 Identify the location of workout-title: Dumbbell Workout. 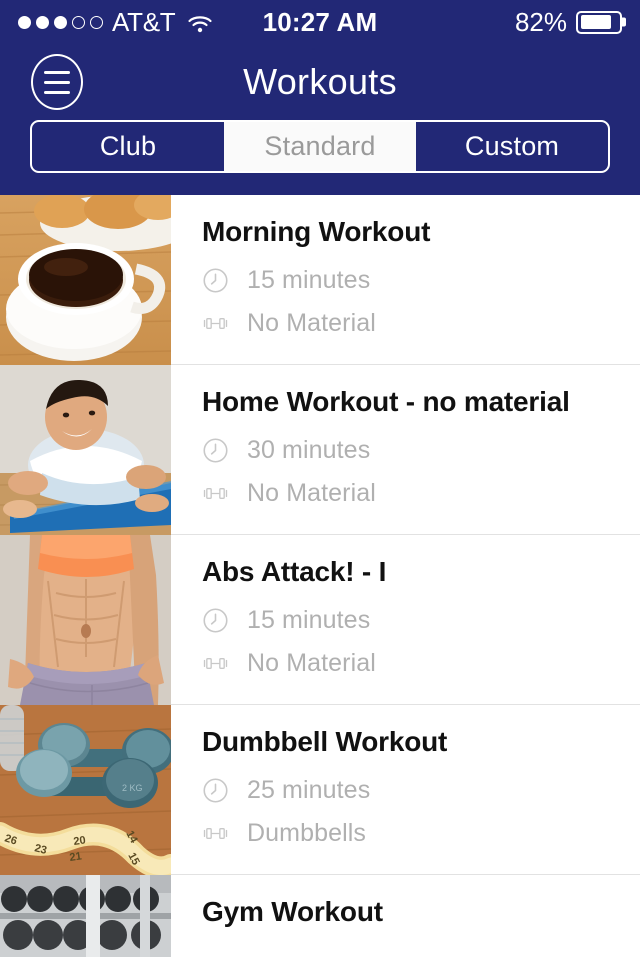
(325, 741).